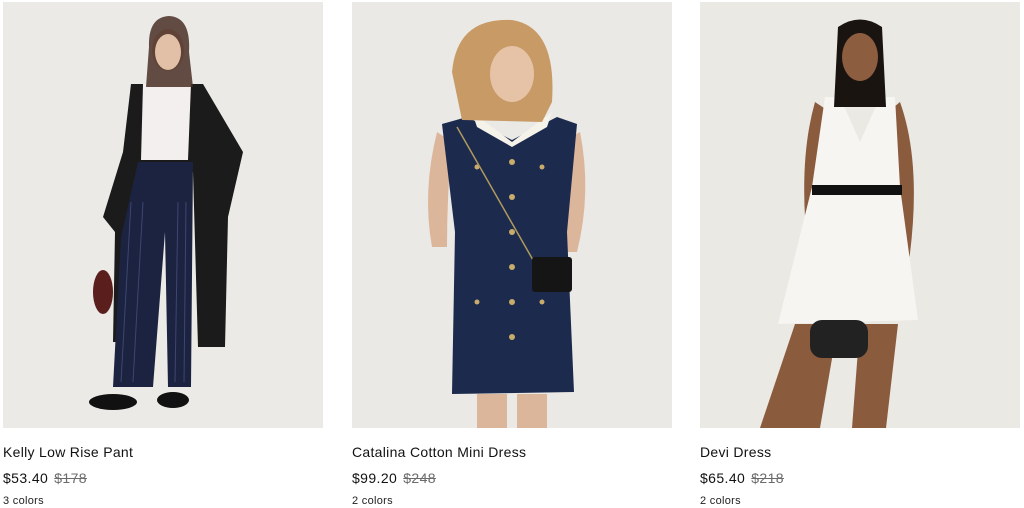  What do you see at coordinates (723, 478) in the screenshot?
I see `sale-price: $65.40` at bounding box center [723, 478].